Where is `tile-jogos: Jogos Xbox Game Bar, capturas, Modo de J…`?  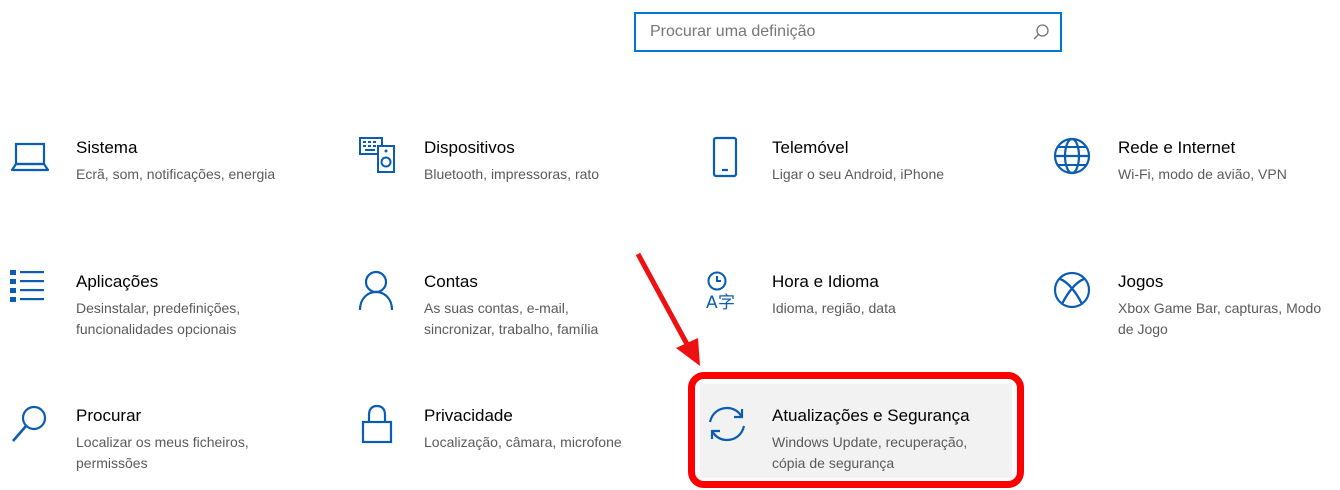
tile-jogos: Jogos Xbox Game Bar, capturas, Modo de J… is located at coordinates (1195, 315).